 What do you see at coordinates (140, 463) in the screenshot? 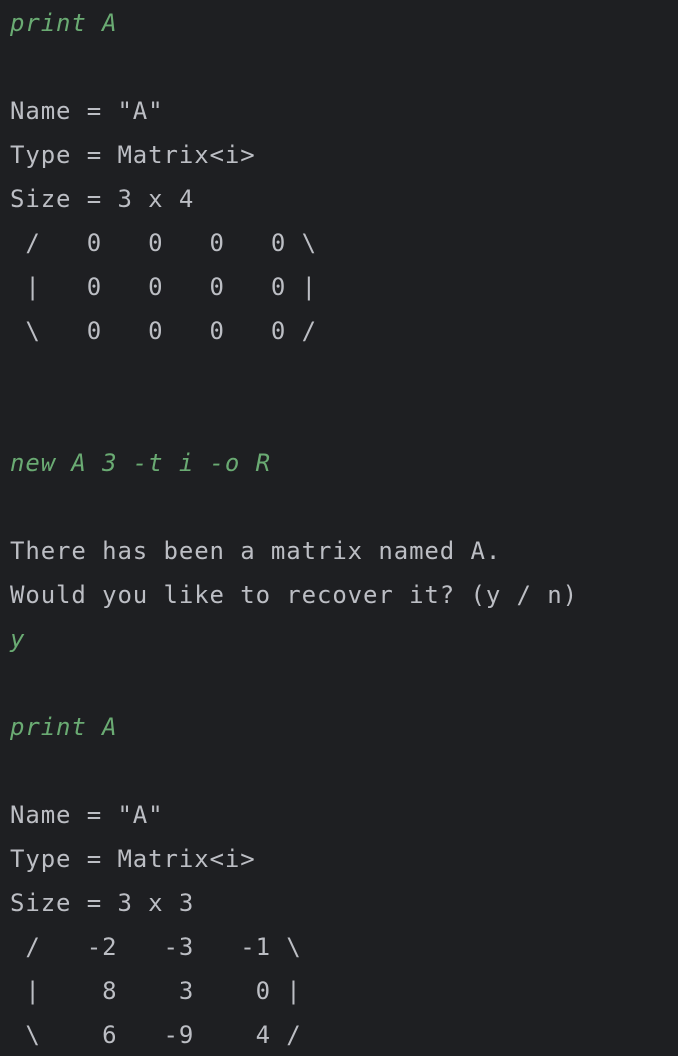
I see `input-line-new-a: new A 3 -t i -o R` at bounding box center [140, 463].